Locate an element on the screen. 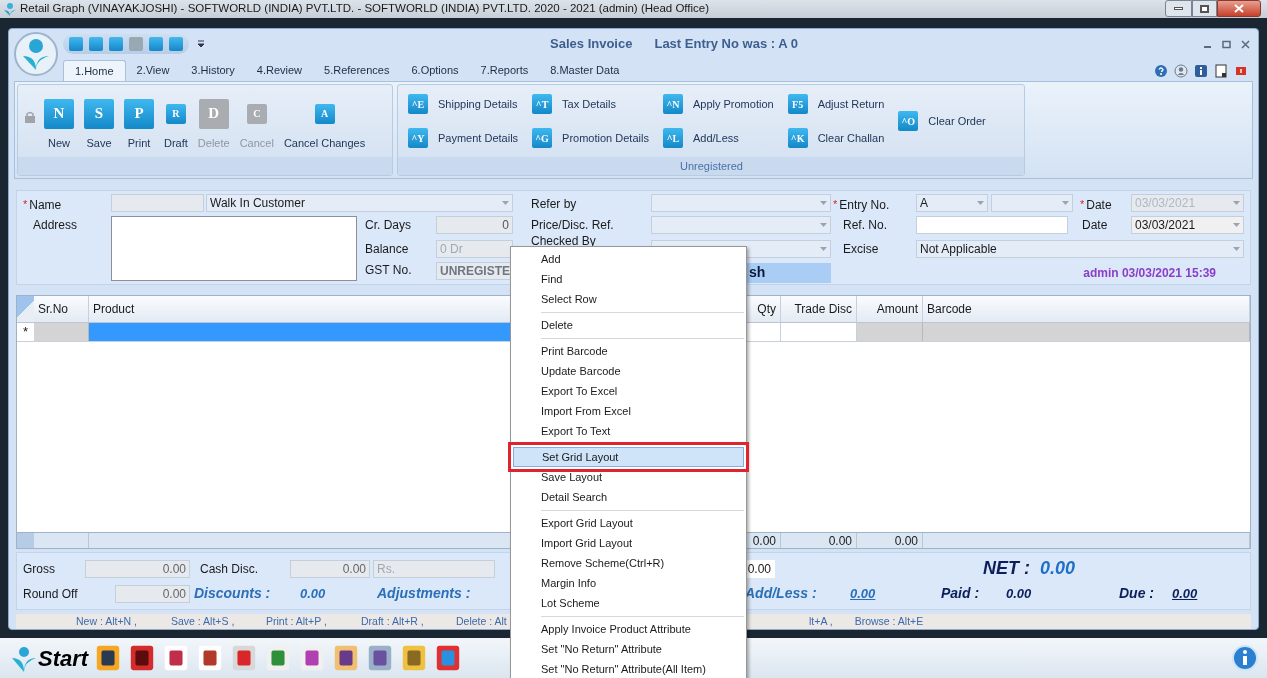 Image resolution: width=1267 pixels, height=678 pixels. address-field is located at coordinates (234, 248).